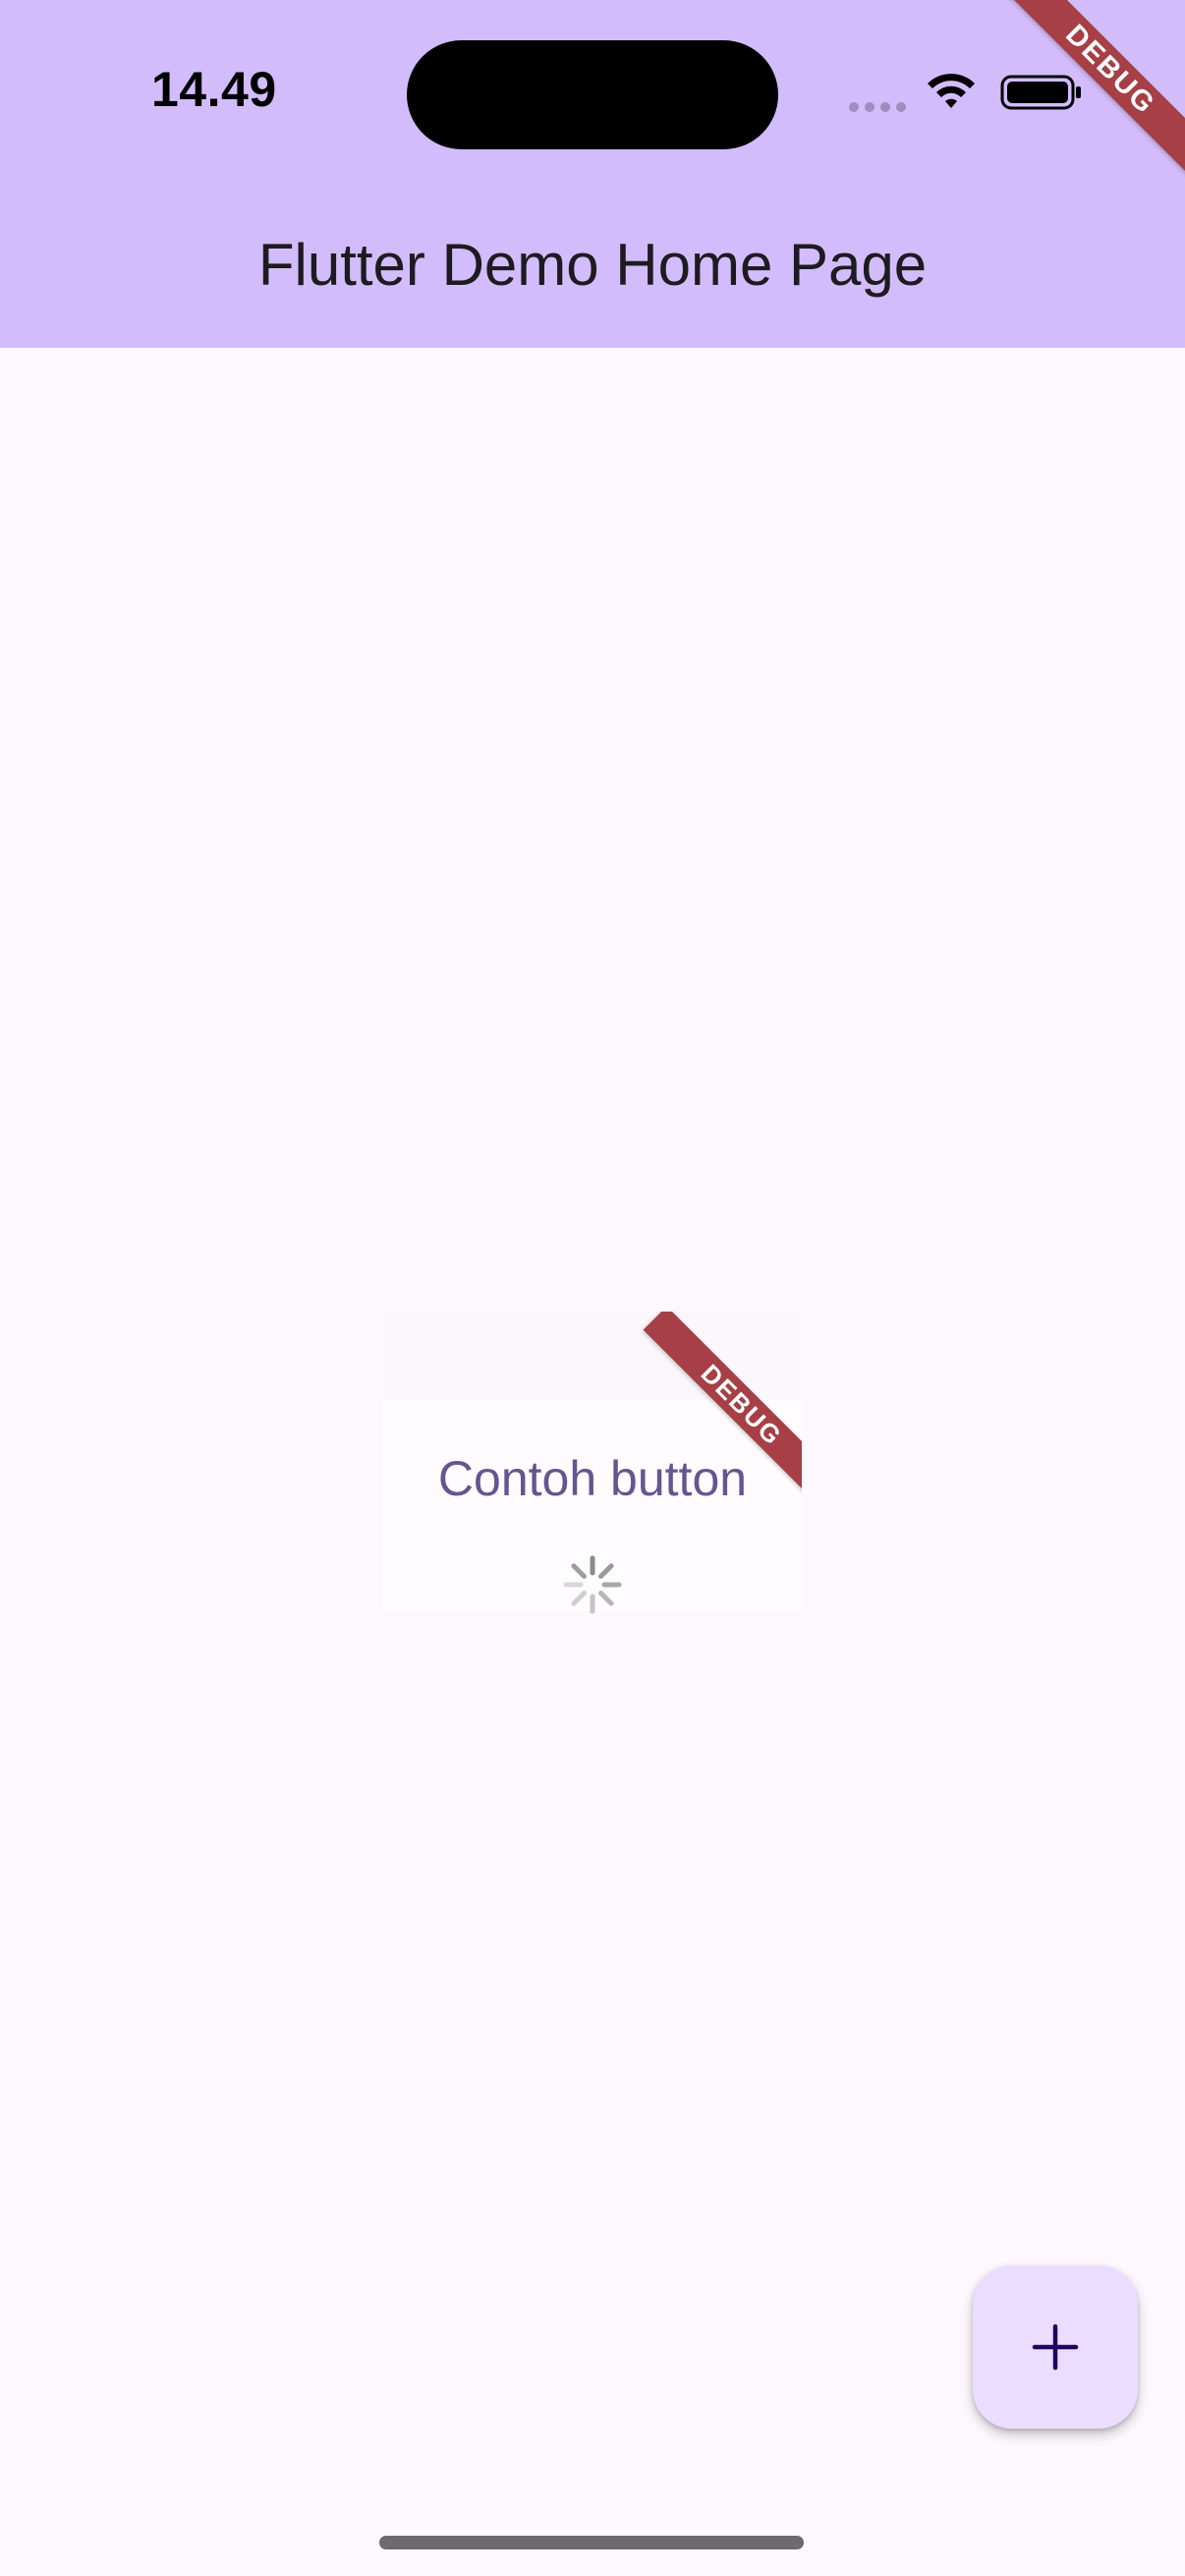 This screenshot has height=2576, width=1185. Describe the element at coordinates (592, 265) in the screenshot. I see `page-title: Flutter Demo Home Page` at that location.